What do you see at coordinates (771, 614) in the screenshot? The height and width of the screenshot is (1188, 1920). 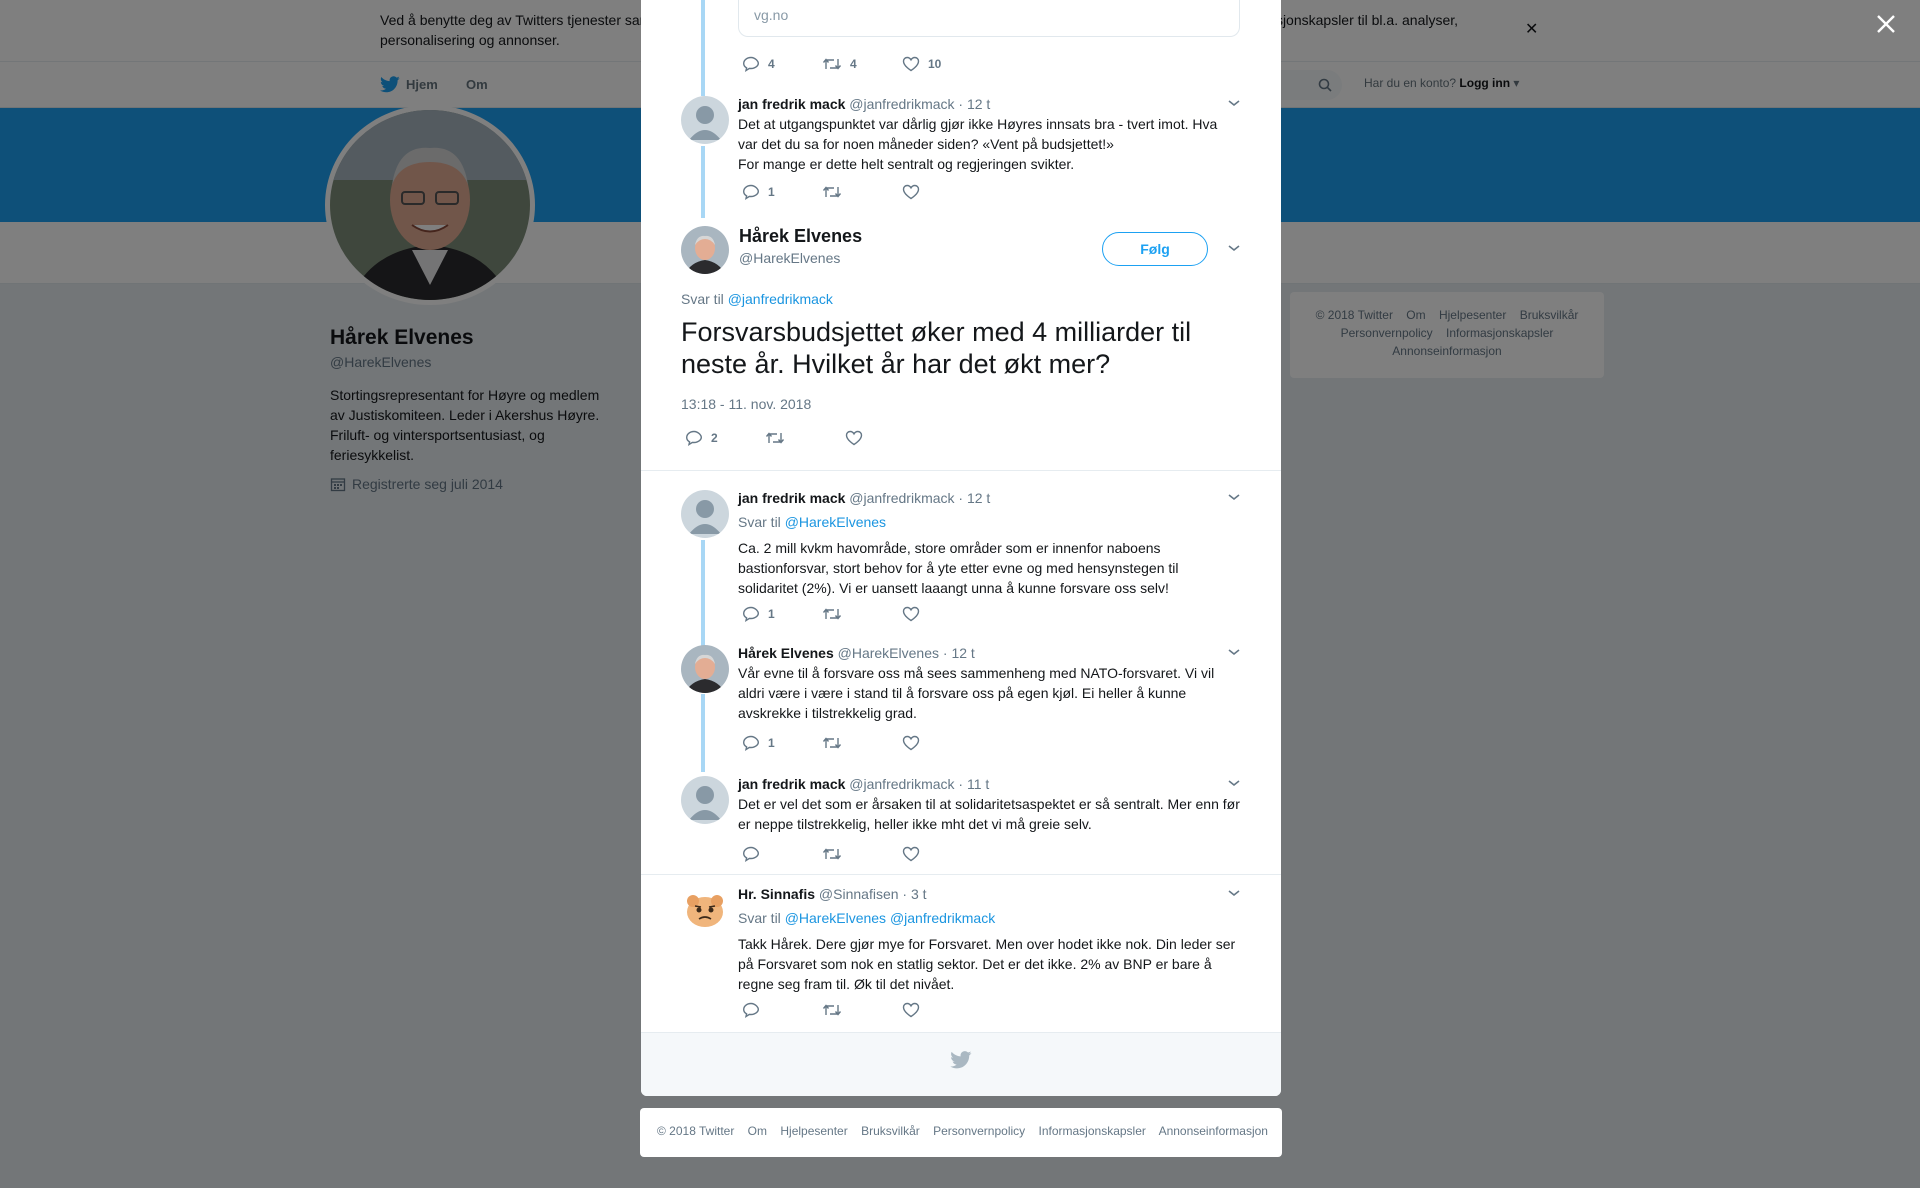 I see `reply-count: 1` at bounding box center [771, 614].